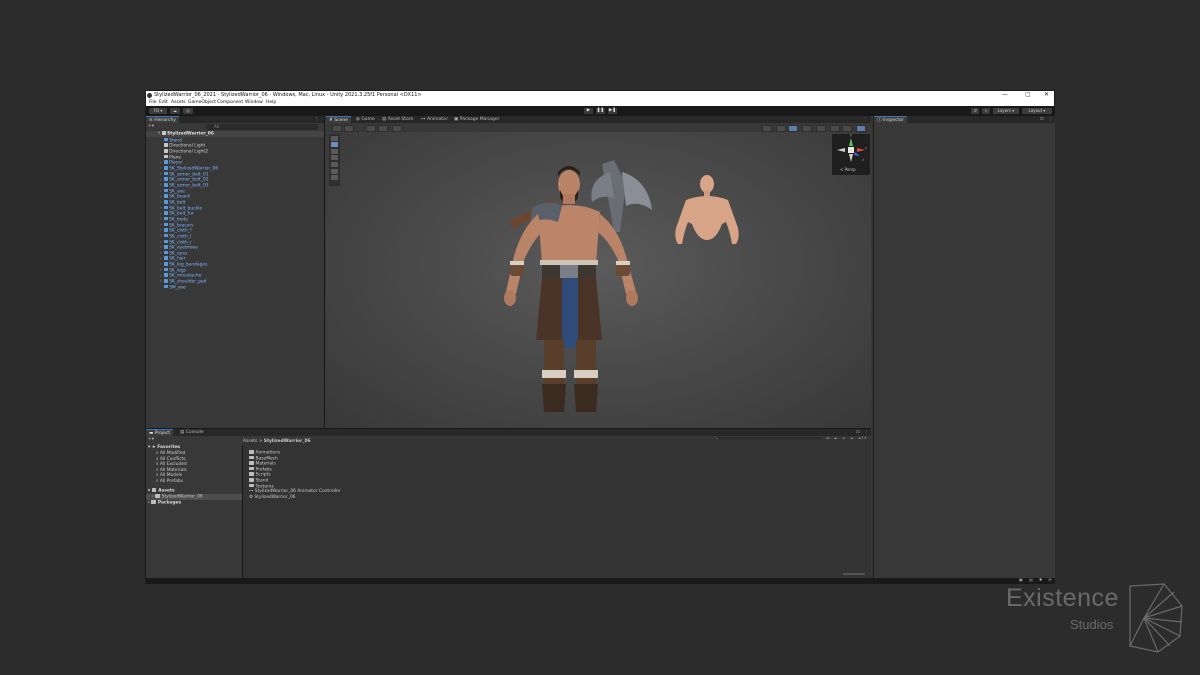 This screenshot has width=1200, height=675. I want to click on grid-snap-icon, so click(371, 128).